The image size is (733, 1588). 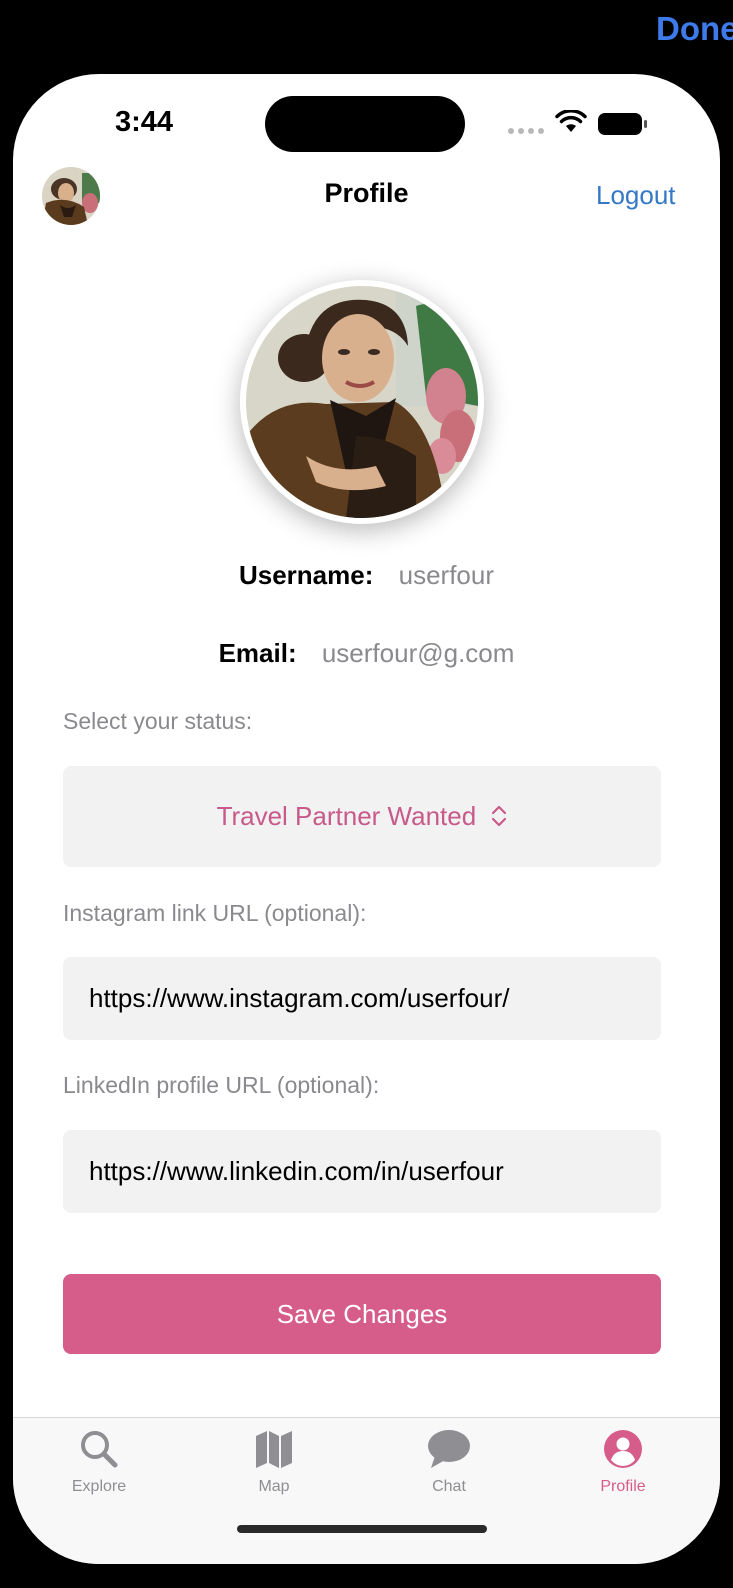 What do you see at coordinates (526, 131) in the screenshot?
I see `cellular-signal-icon` at bounding box center [526, 131].